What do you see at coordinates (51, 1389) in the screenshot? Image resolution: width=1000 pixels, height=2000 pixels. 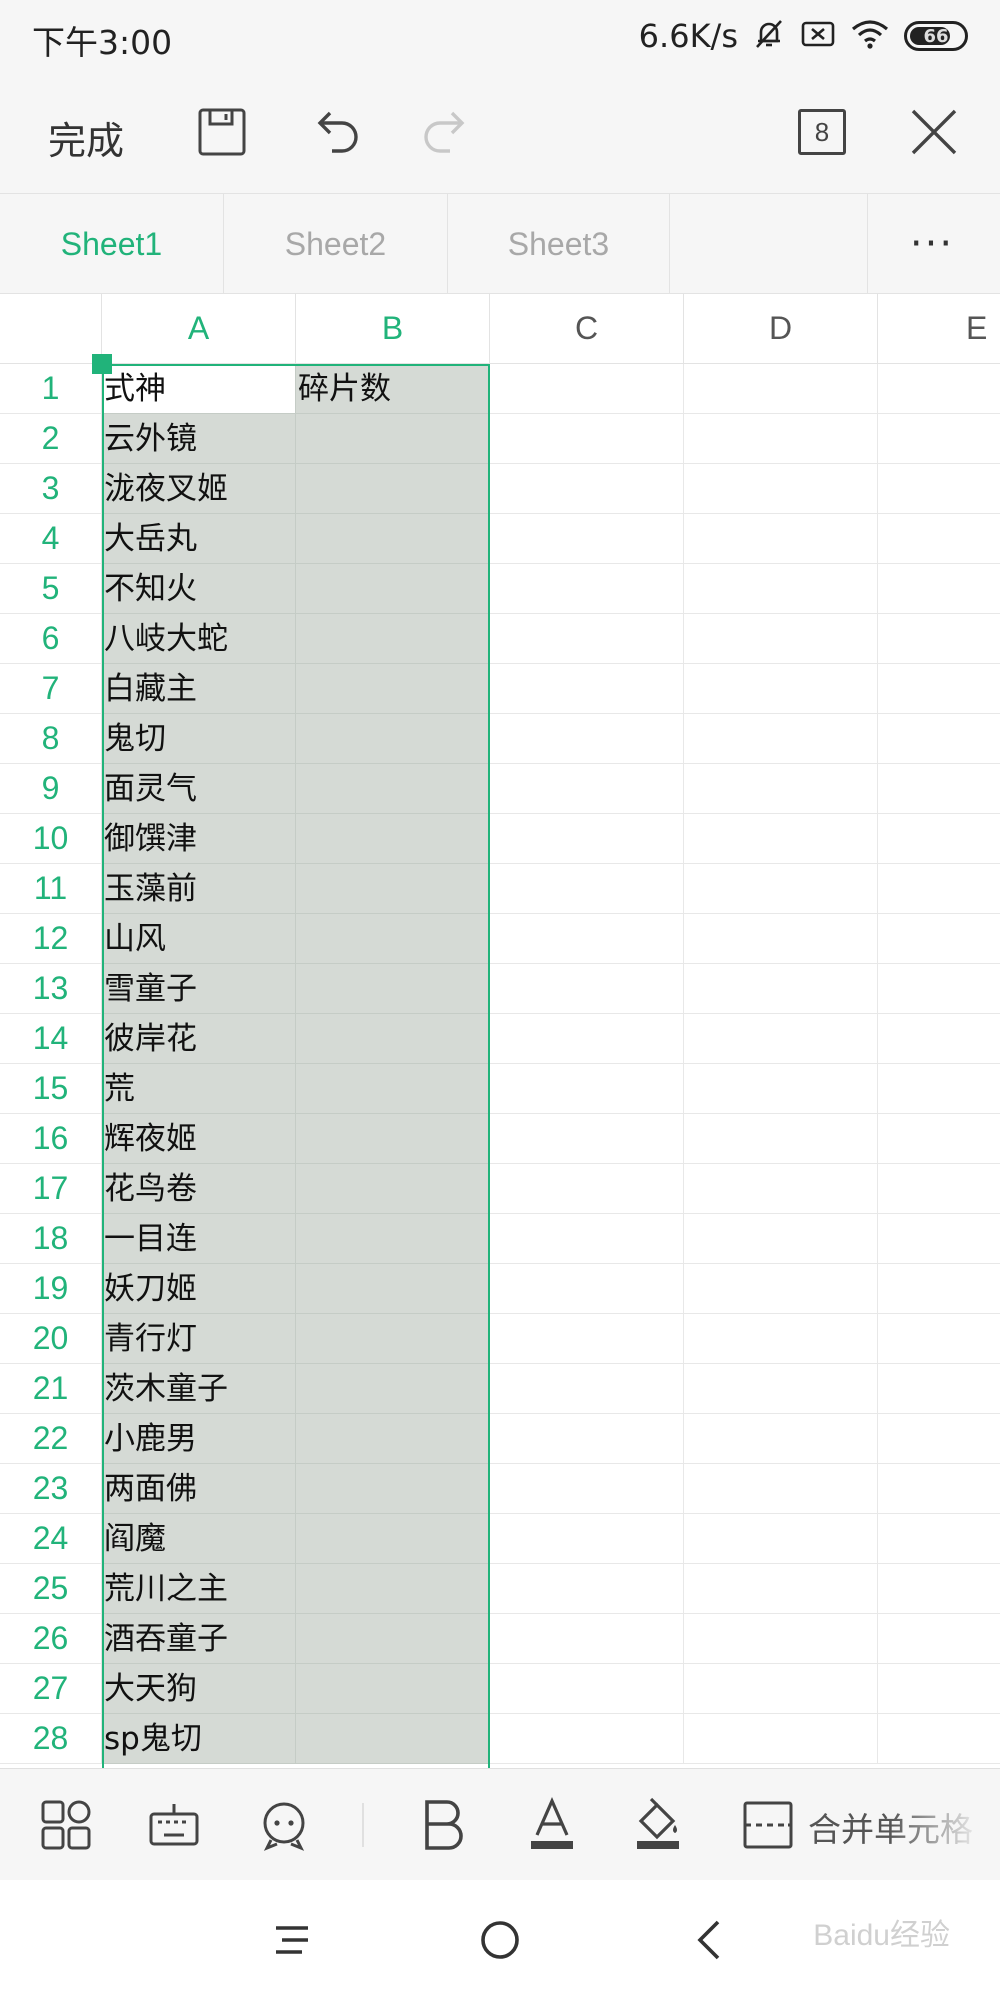 I see `row-header: 21` at bounding box center [51, 1389].